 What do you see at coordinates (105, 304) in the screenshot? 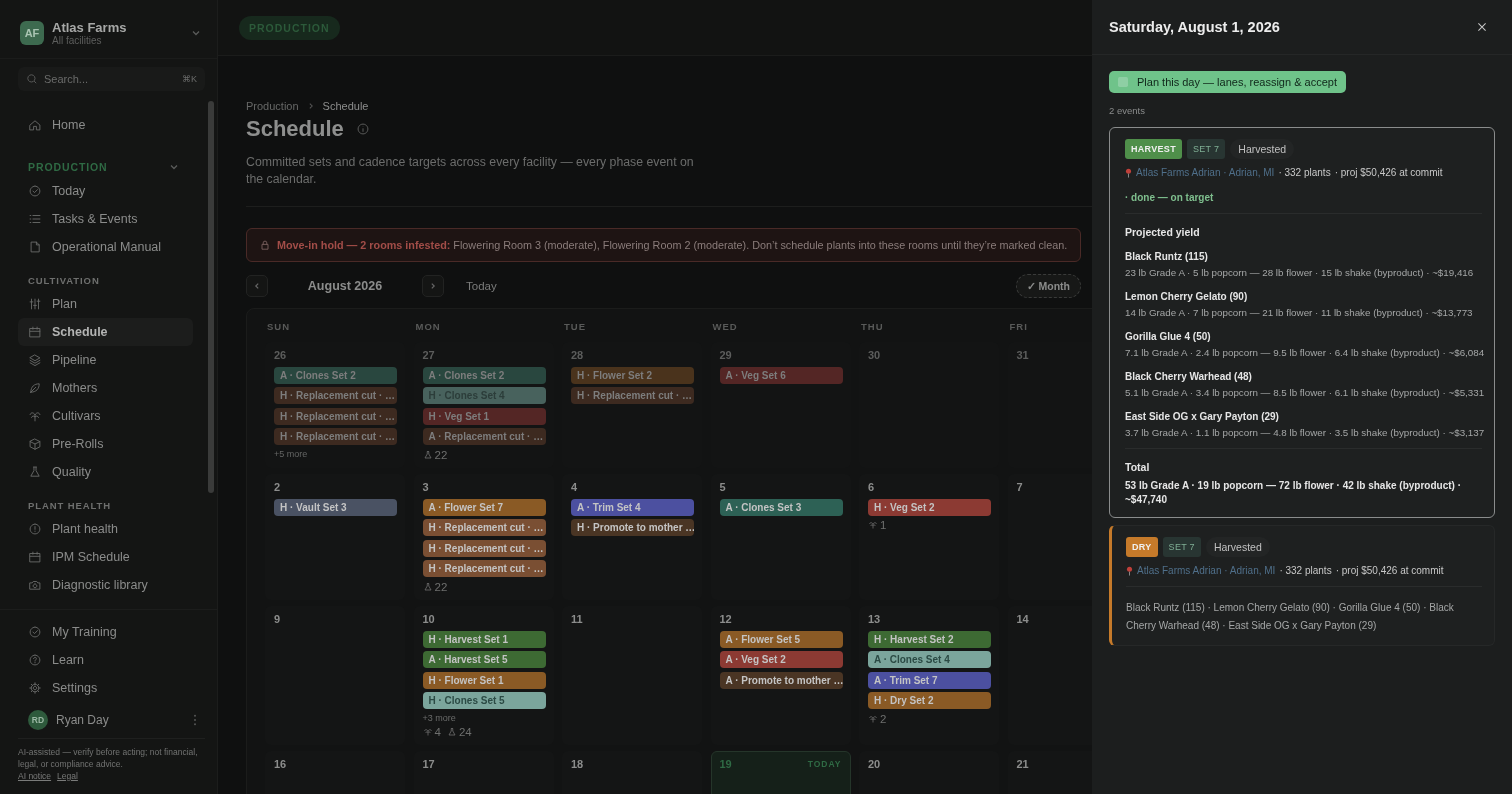
I see `nav-item: Plan` at bounding box center [105, 304].